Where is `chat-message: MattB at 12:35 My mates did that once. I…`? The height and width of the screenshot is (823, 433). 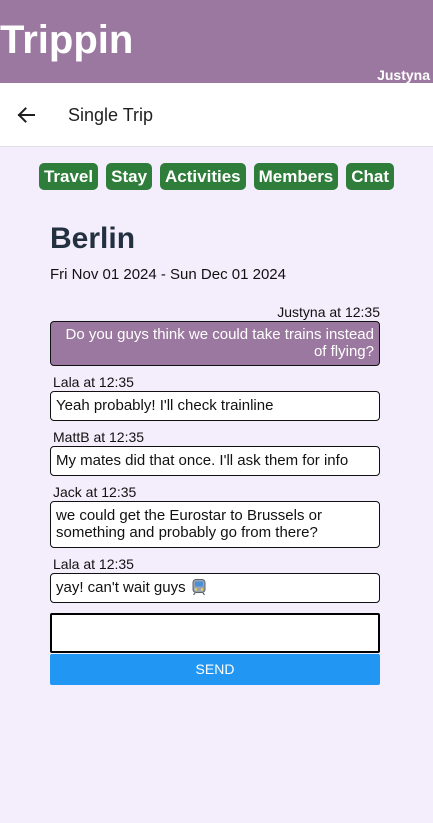
chat-message: MattB at 12:35 My mates did that once. I… is located at coordinates (215, 452).